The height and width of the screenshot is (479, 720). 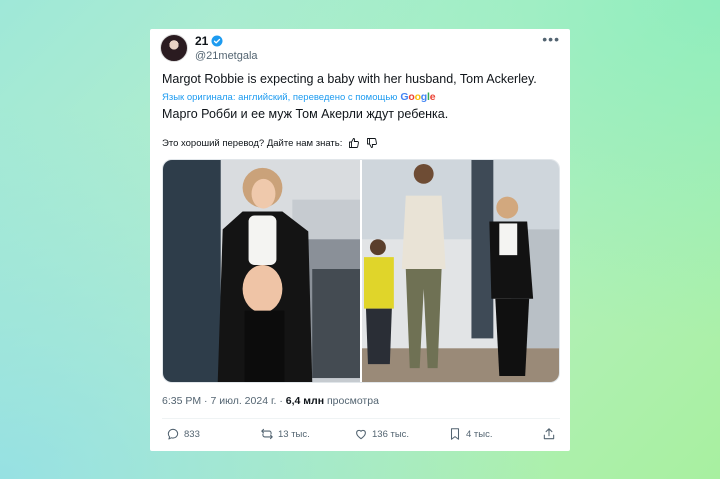 I want to click on share-button, so click(x=549, y=434).